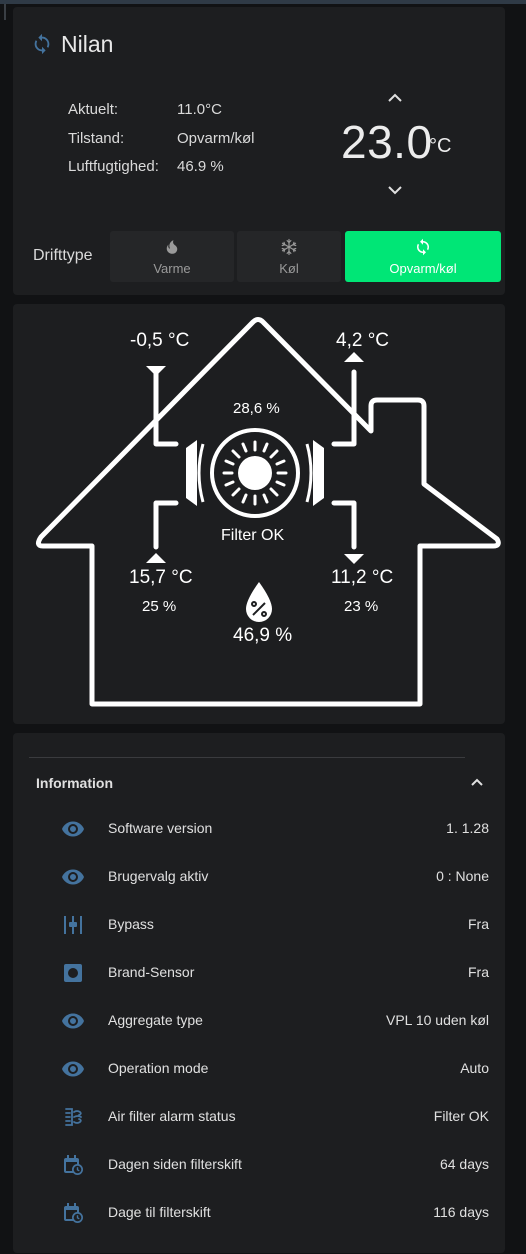 The image size is (526, 1254). Describe the element at coordinates (96, 138) in the screenshot. I see `attr-state-label: Tilstand:` at that location.